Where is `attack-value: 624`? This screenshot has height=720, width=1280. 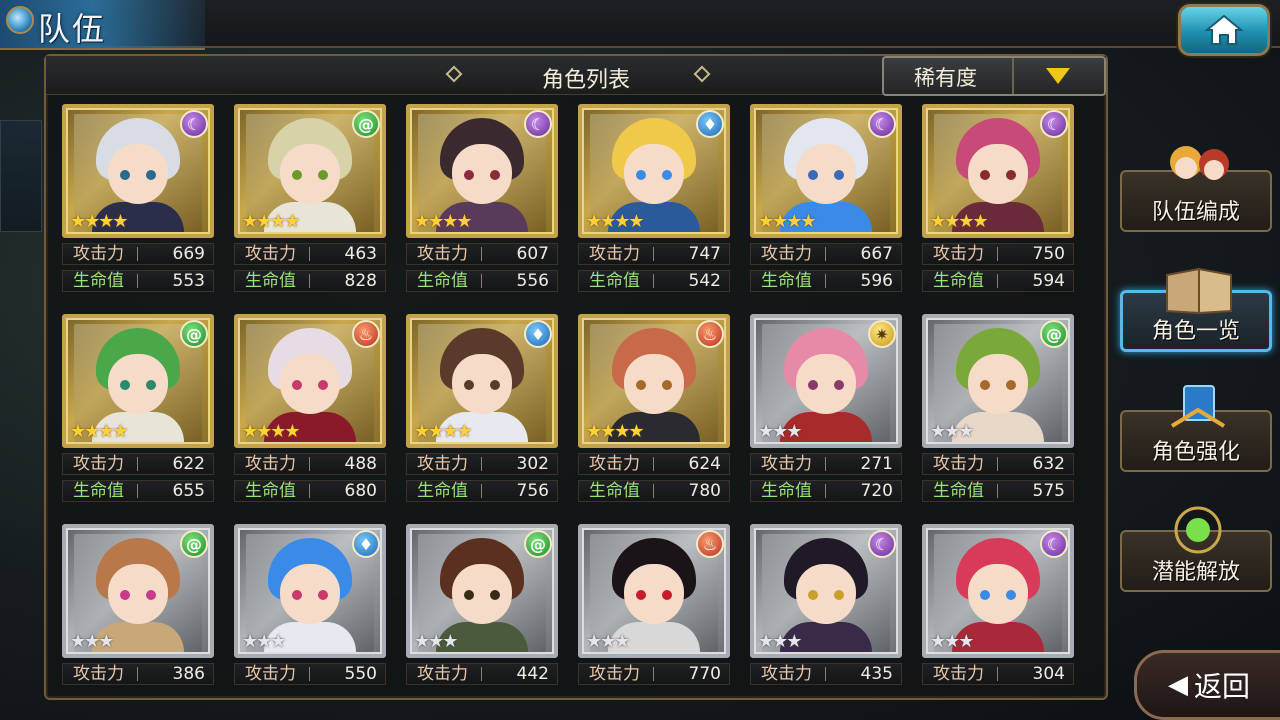 attack-value: 624 is located at coordinates (704, 464).